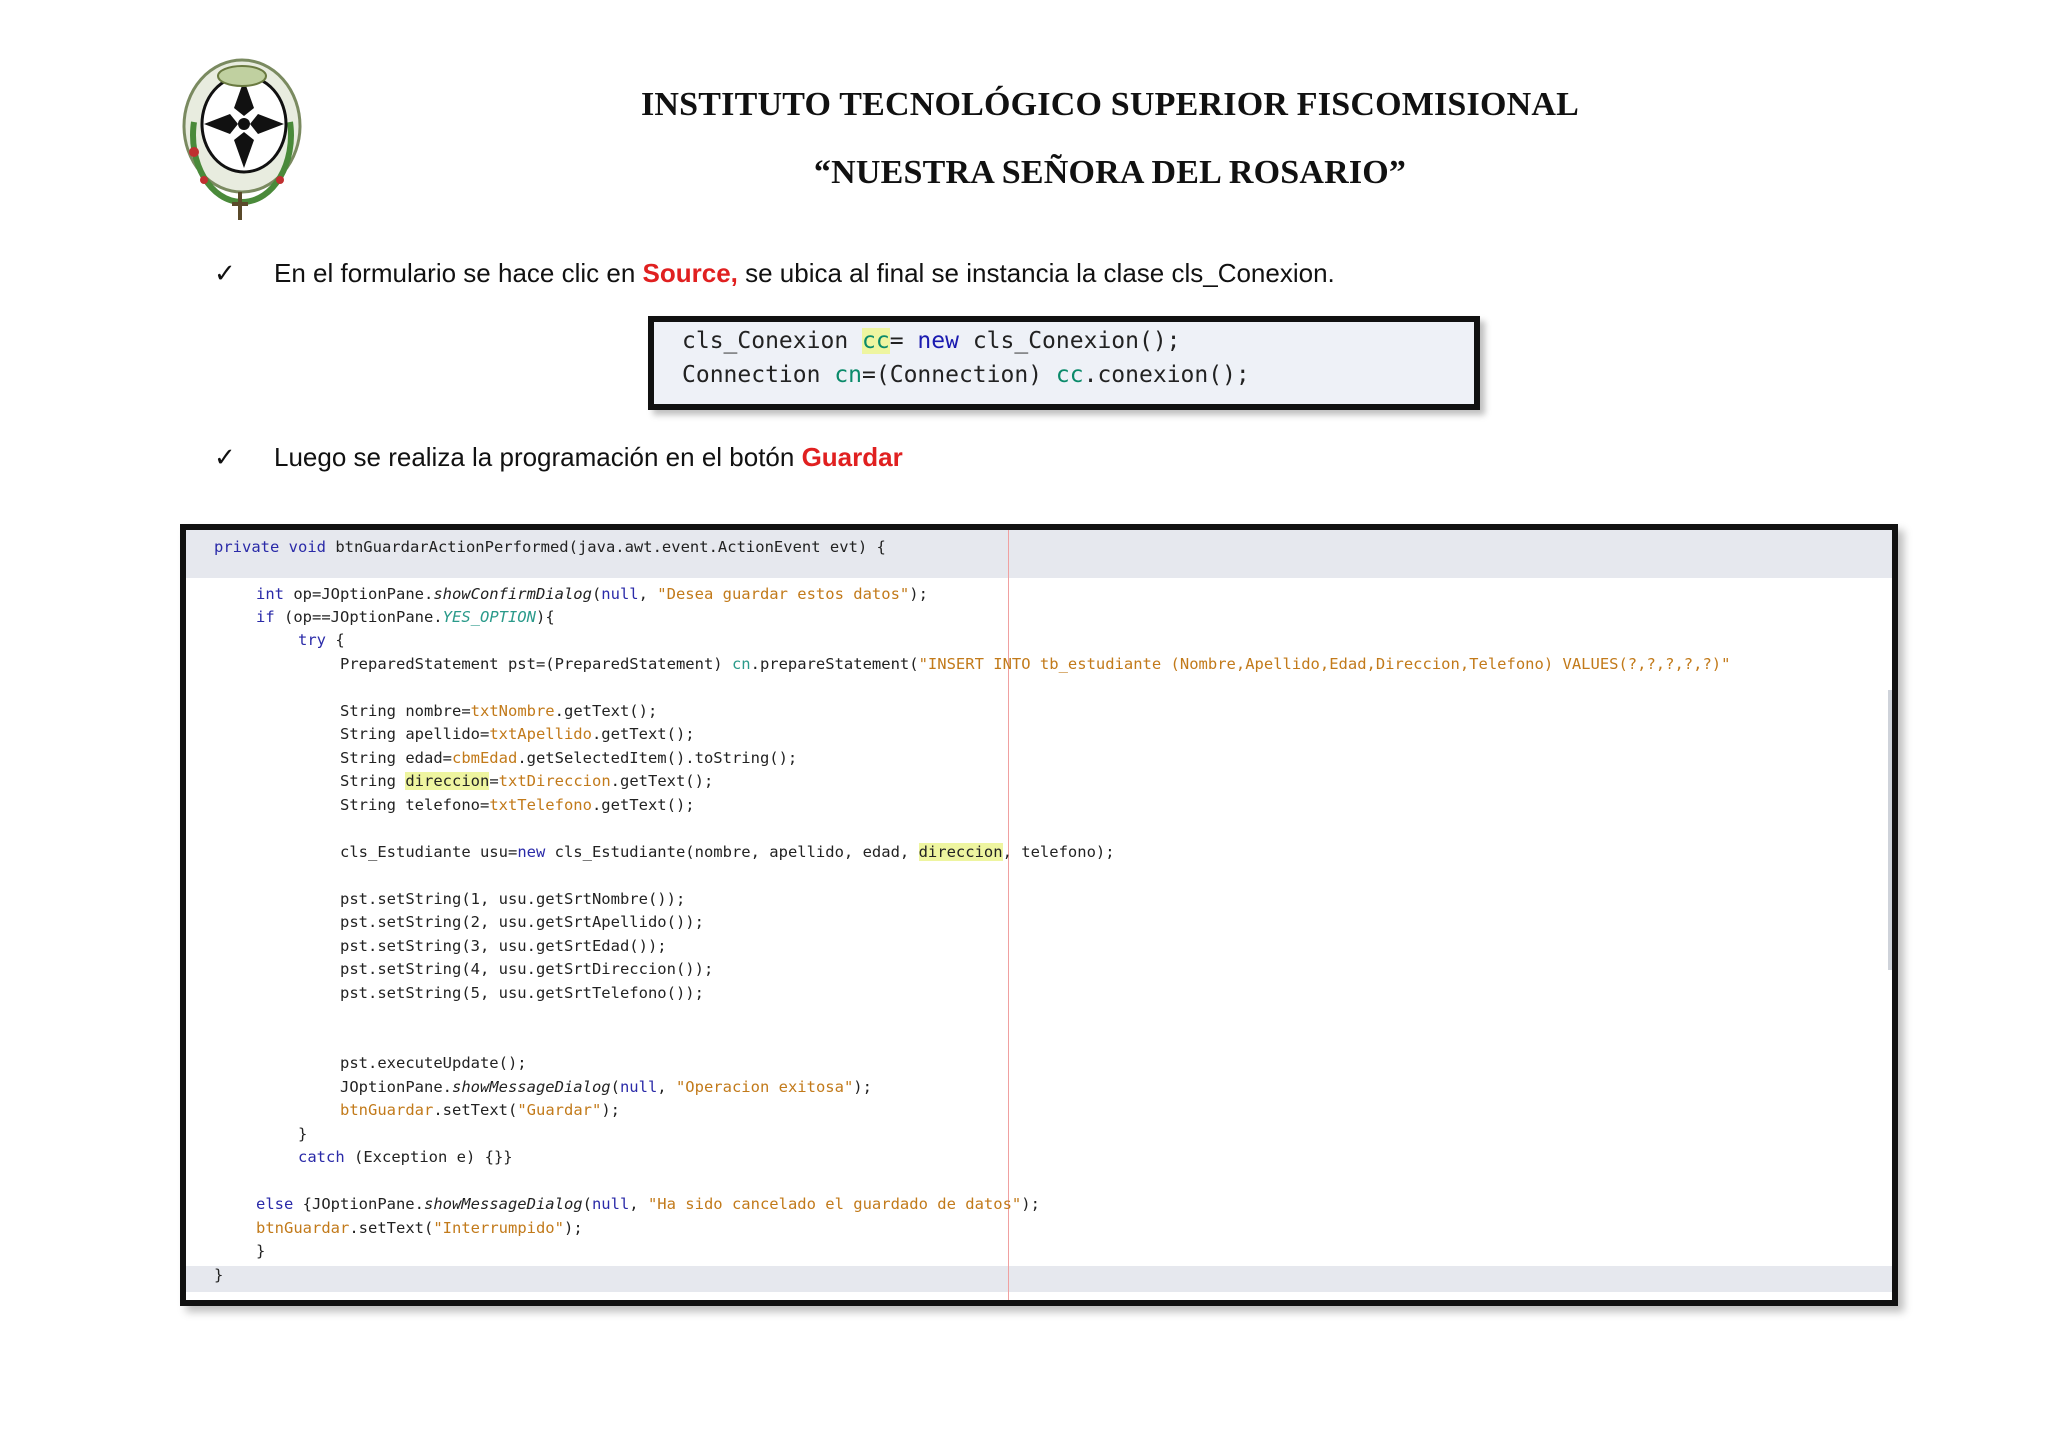  Describe the element at coordinates (433, 1063) in the screenshot. I see `code-line: pst.executeUpdate();` at that location.